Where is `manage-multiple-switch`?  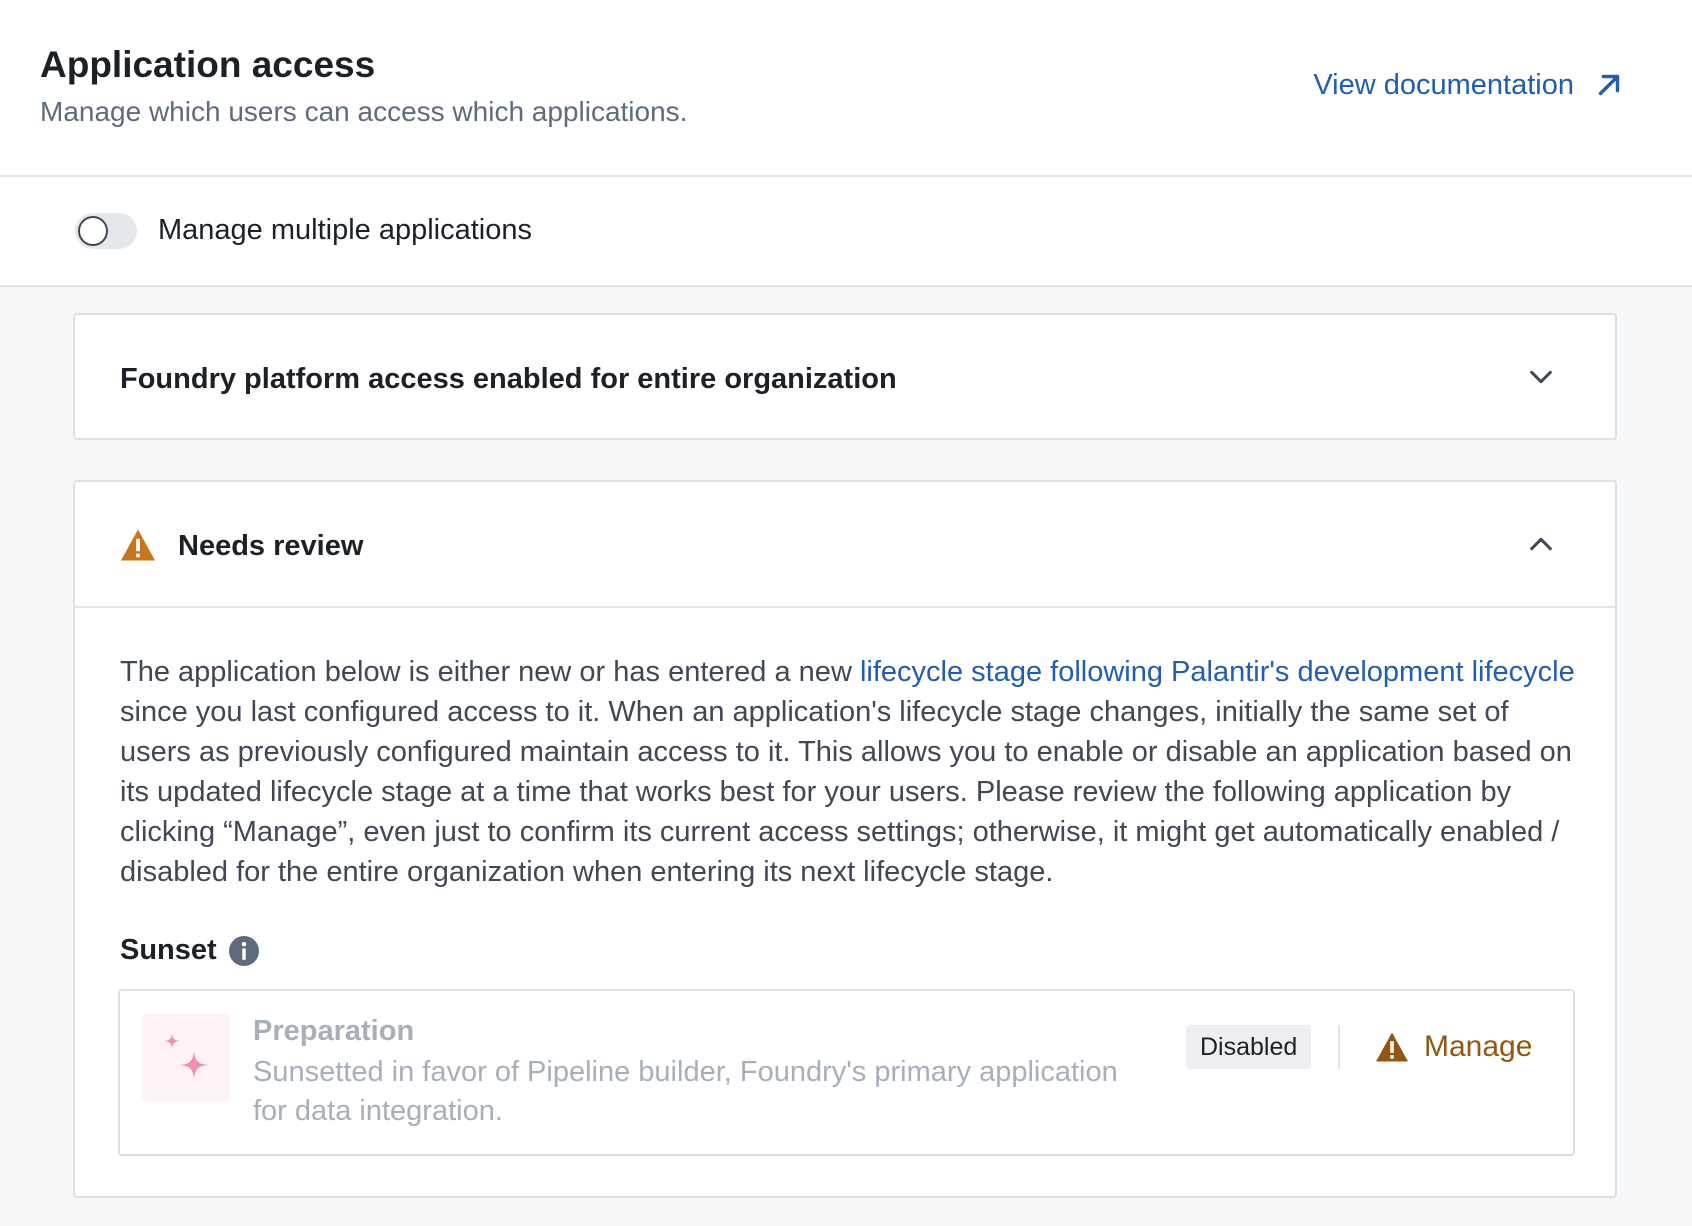
manage-multiple-switch is located at coordinates (106, 231).